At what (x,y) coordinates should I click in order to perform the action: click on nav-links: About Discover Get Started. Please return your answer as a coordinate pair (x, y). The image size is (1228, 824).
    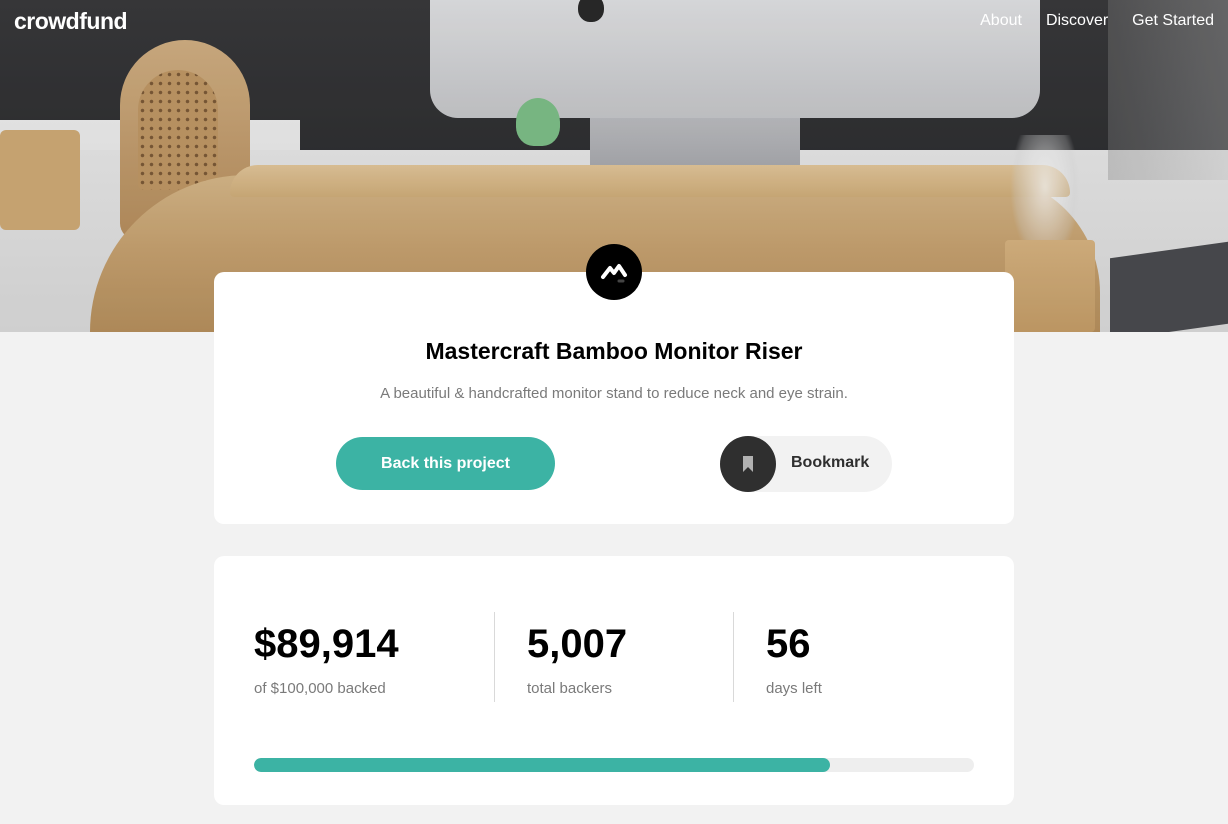
    Looking at the image, I should click on (1097, 21).